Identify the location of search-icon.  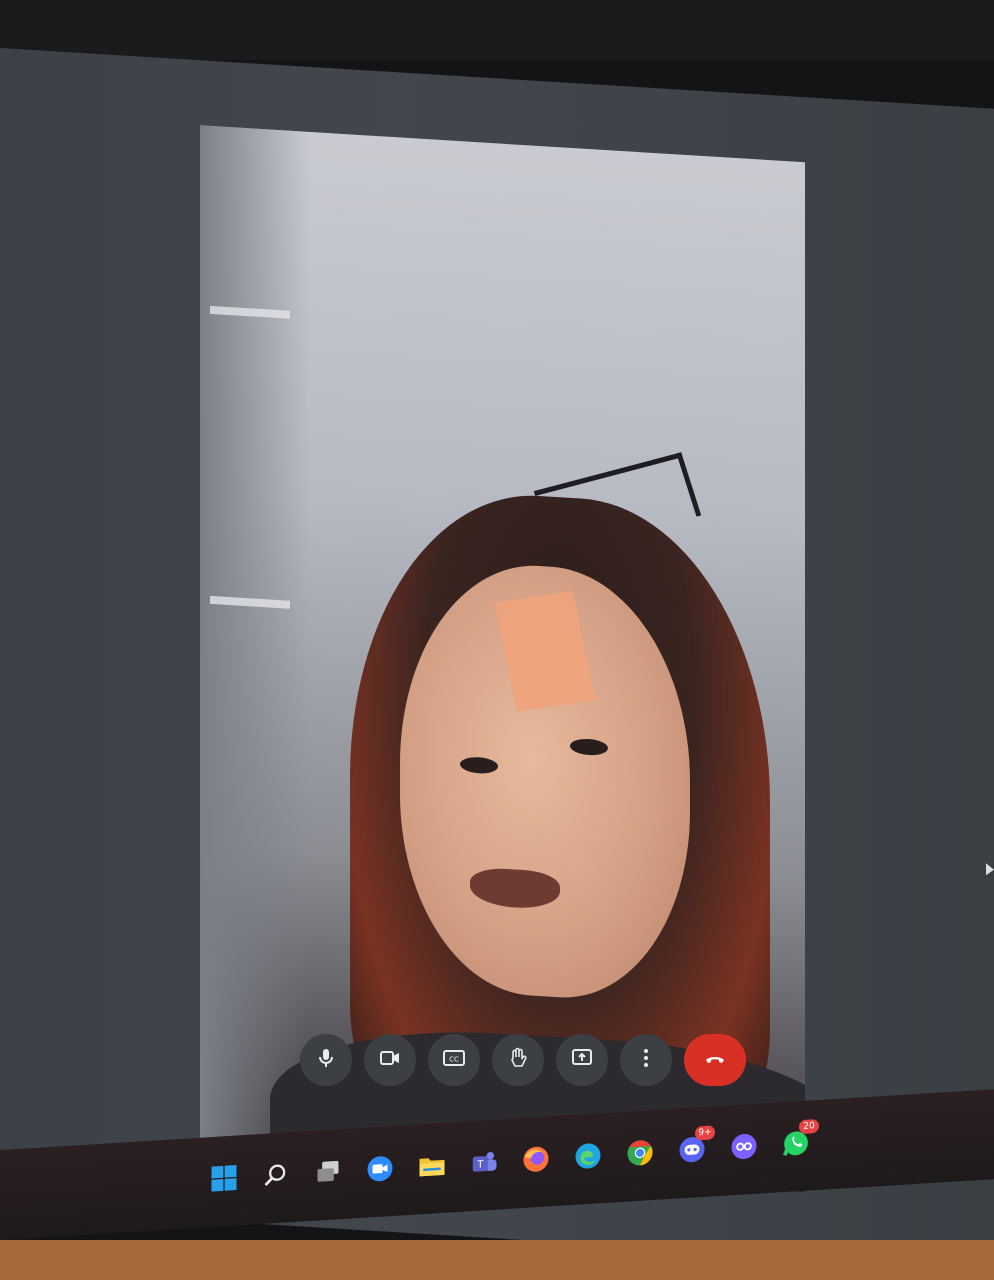
(276, 1177).